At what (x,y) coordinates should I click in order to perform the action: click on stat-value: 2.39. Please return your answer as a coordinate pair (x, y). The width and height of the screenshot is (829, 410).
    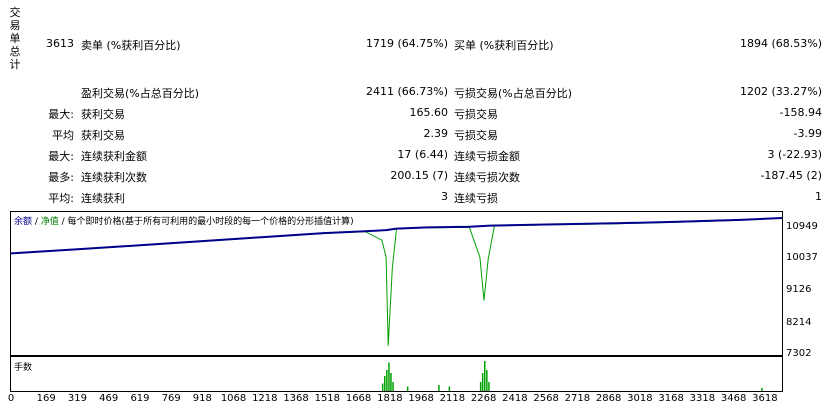
    Looking at the image, I should click on (436, 133).